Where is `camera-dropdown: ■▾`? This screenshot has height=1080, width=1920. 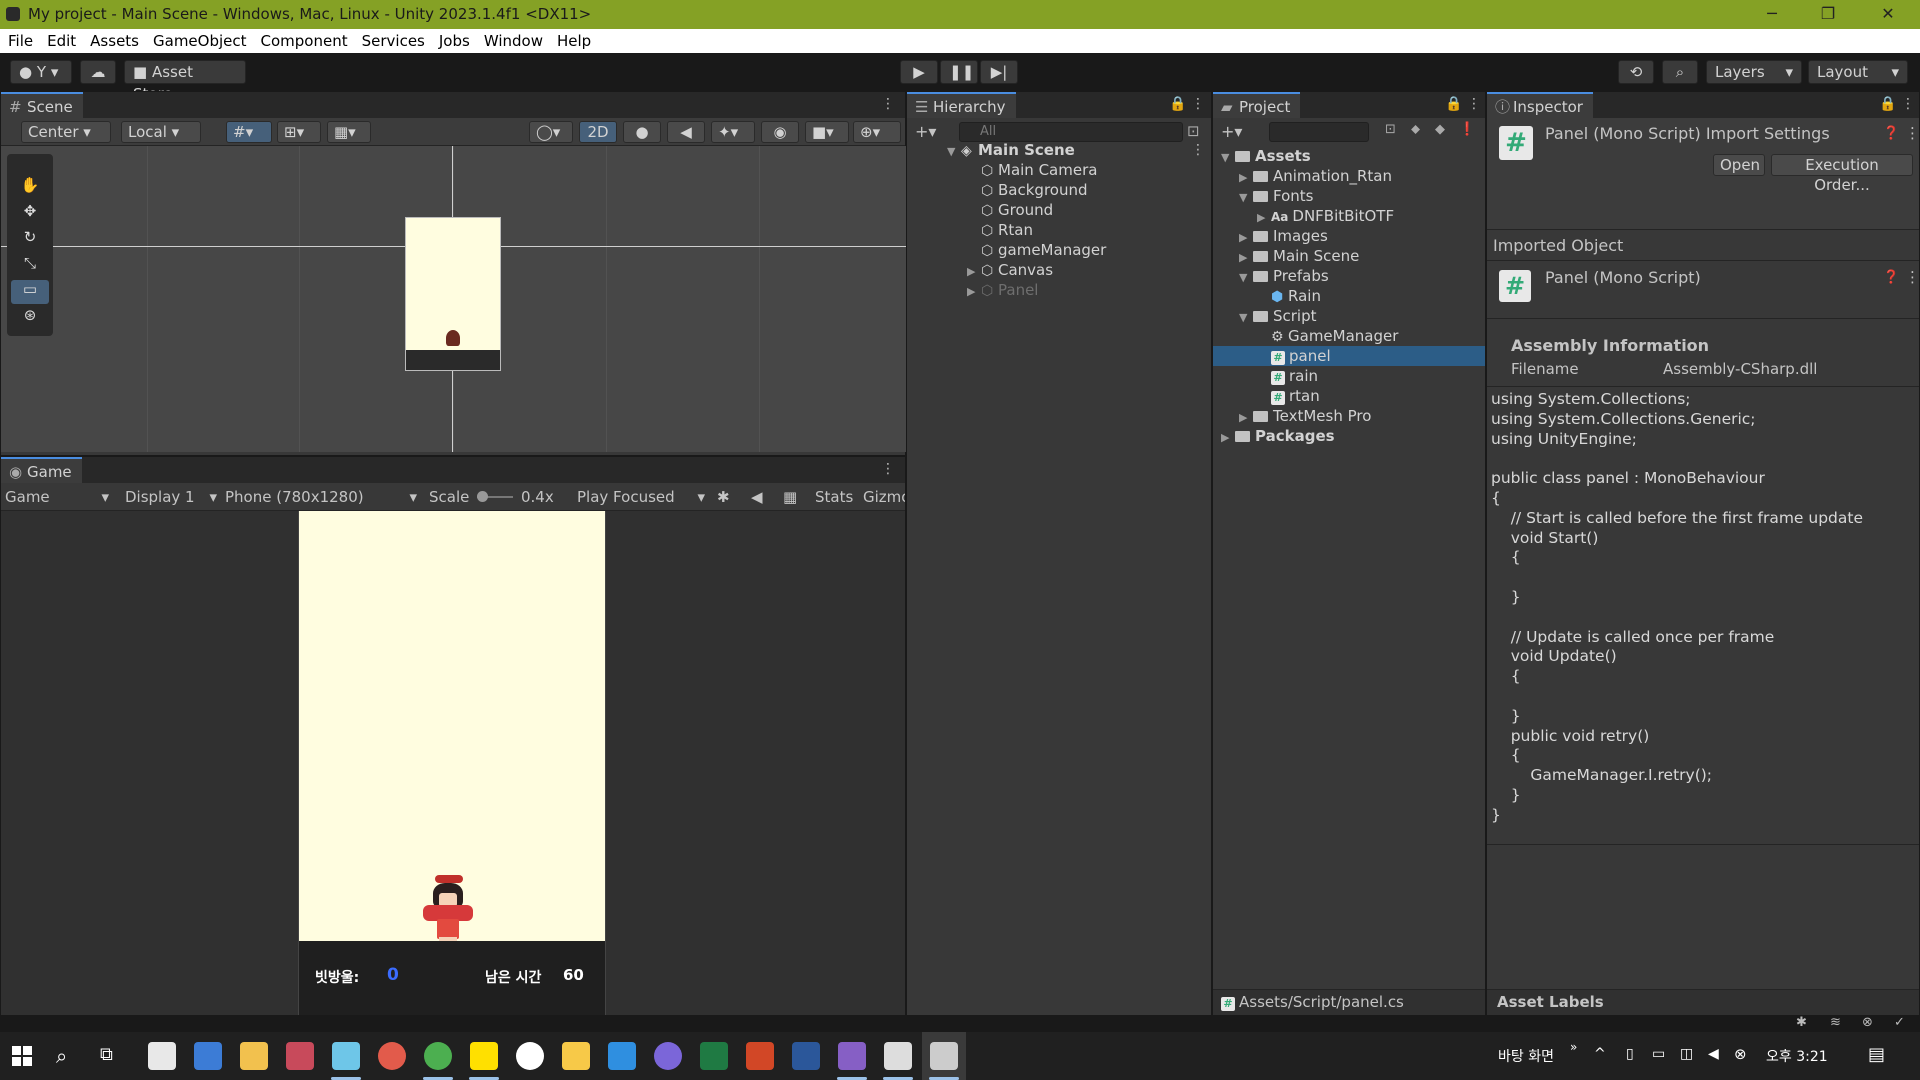
camera-dropdown: ■▾ is located at coordinates (827, 132).